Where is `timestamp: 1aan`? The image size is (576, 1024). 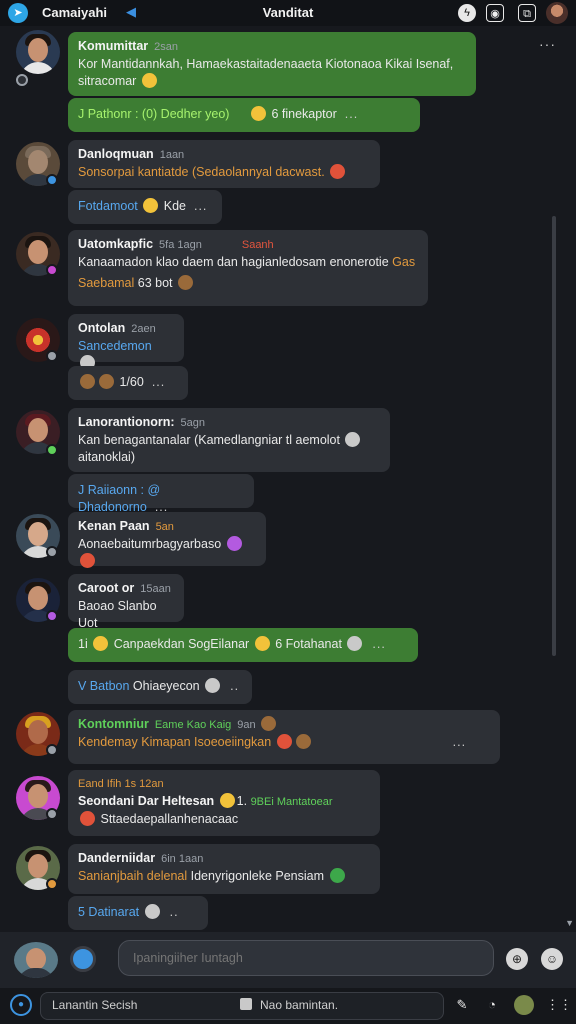 timestamp: 1aan is located at coordinates (172, 155).